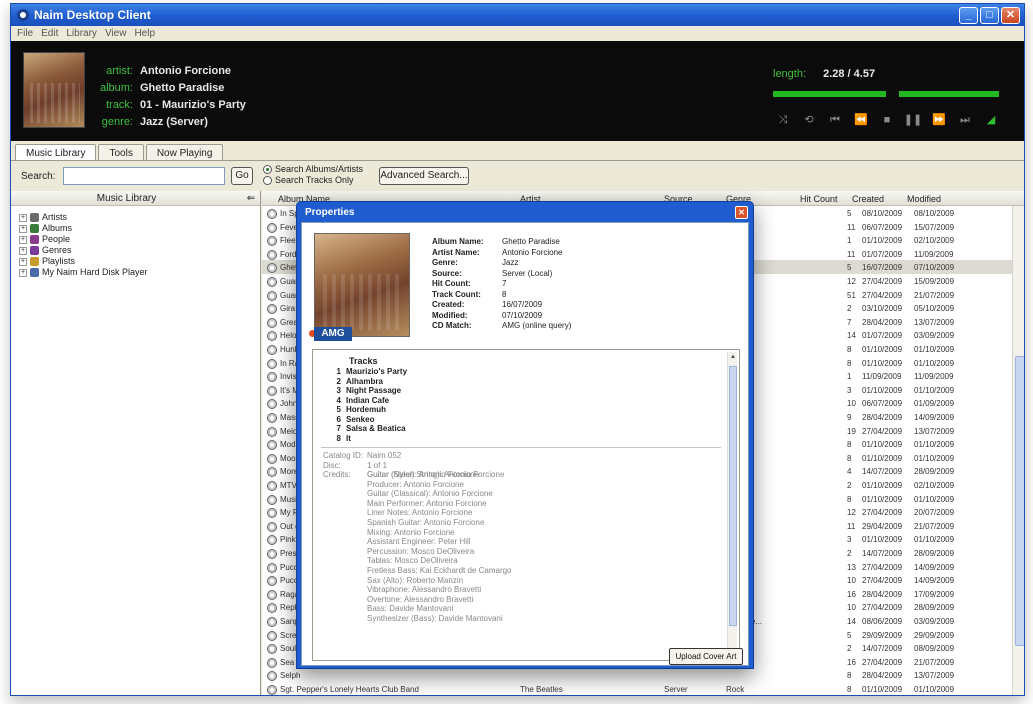  I want to click on row-hits: 9, so click(849, 417).